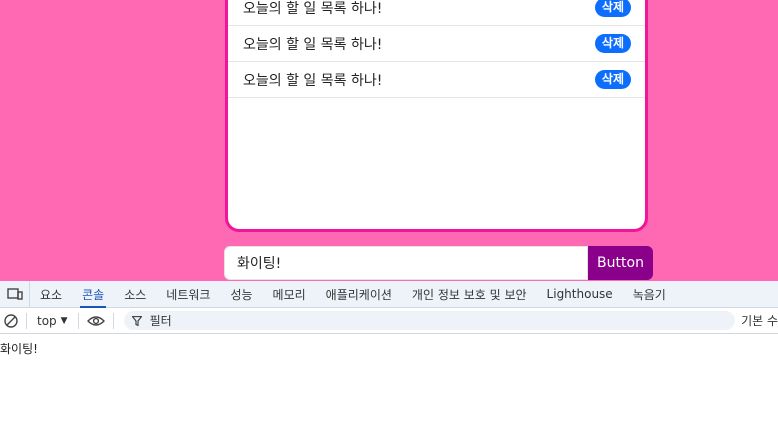  I want to click on tab-network: 네트워크, so click(188, 294).